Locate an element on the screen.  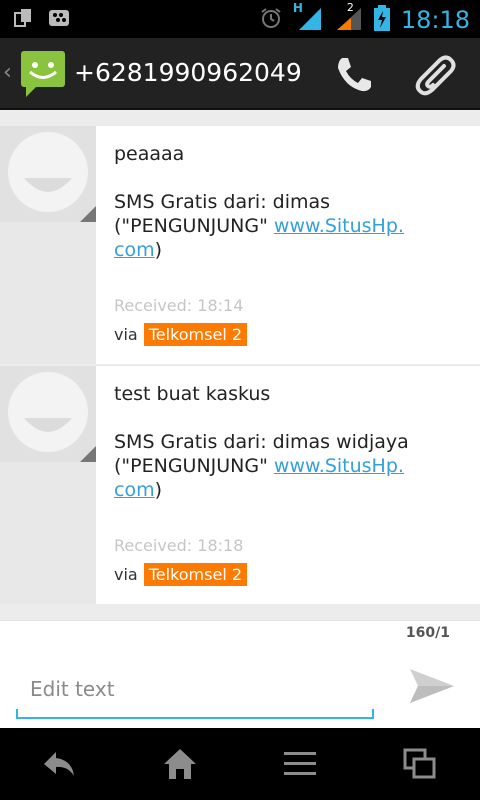
nav-recent-apps-button is located at coordinates (420, 764).